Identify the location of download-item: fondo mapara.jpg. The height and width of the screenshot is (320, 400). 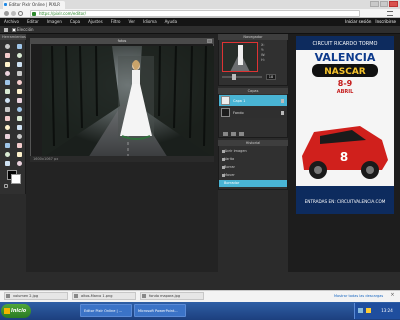
(172, 296).